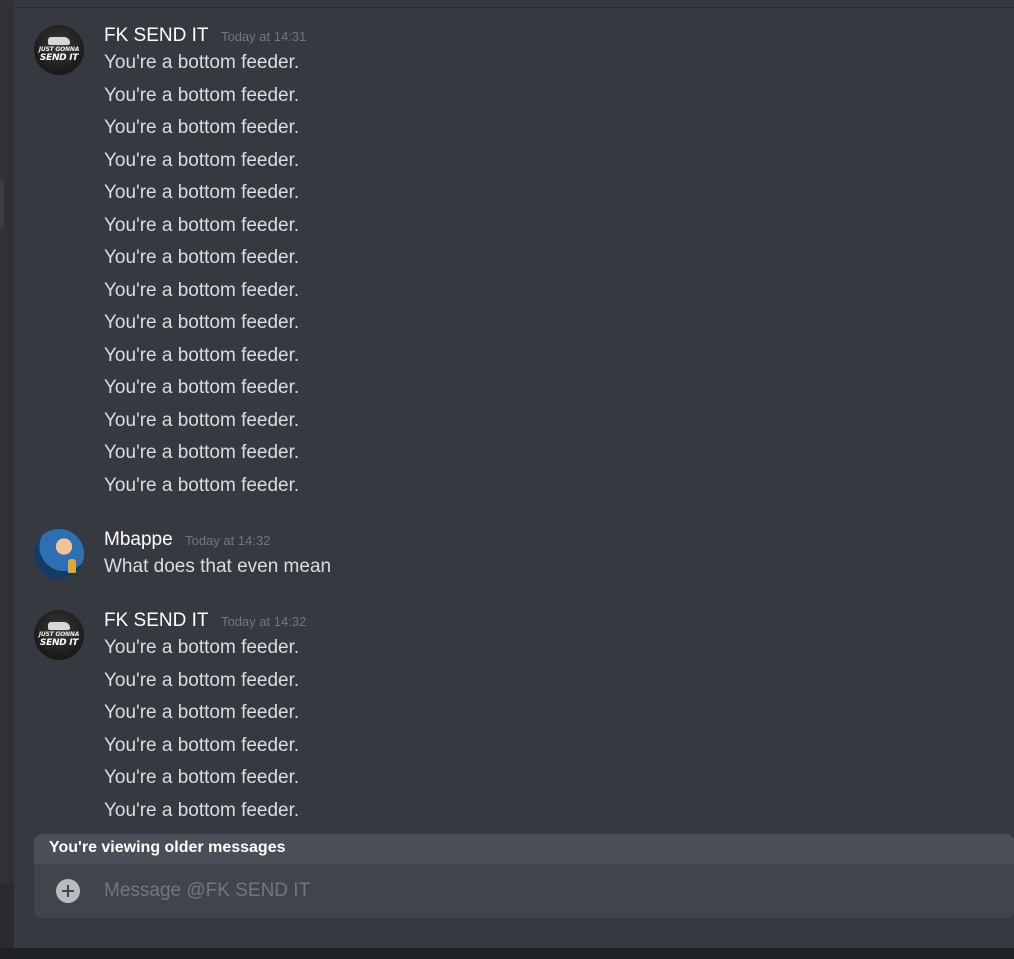  I want to click on composer: You're viewing older messages, so click(524, 876).